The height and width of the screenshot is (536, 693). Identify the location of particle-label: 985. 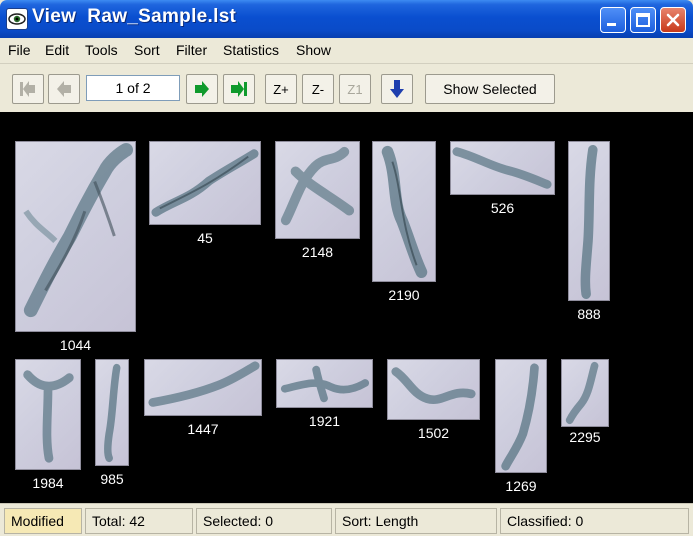
(112, 479).